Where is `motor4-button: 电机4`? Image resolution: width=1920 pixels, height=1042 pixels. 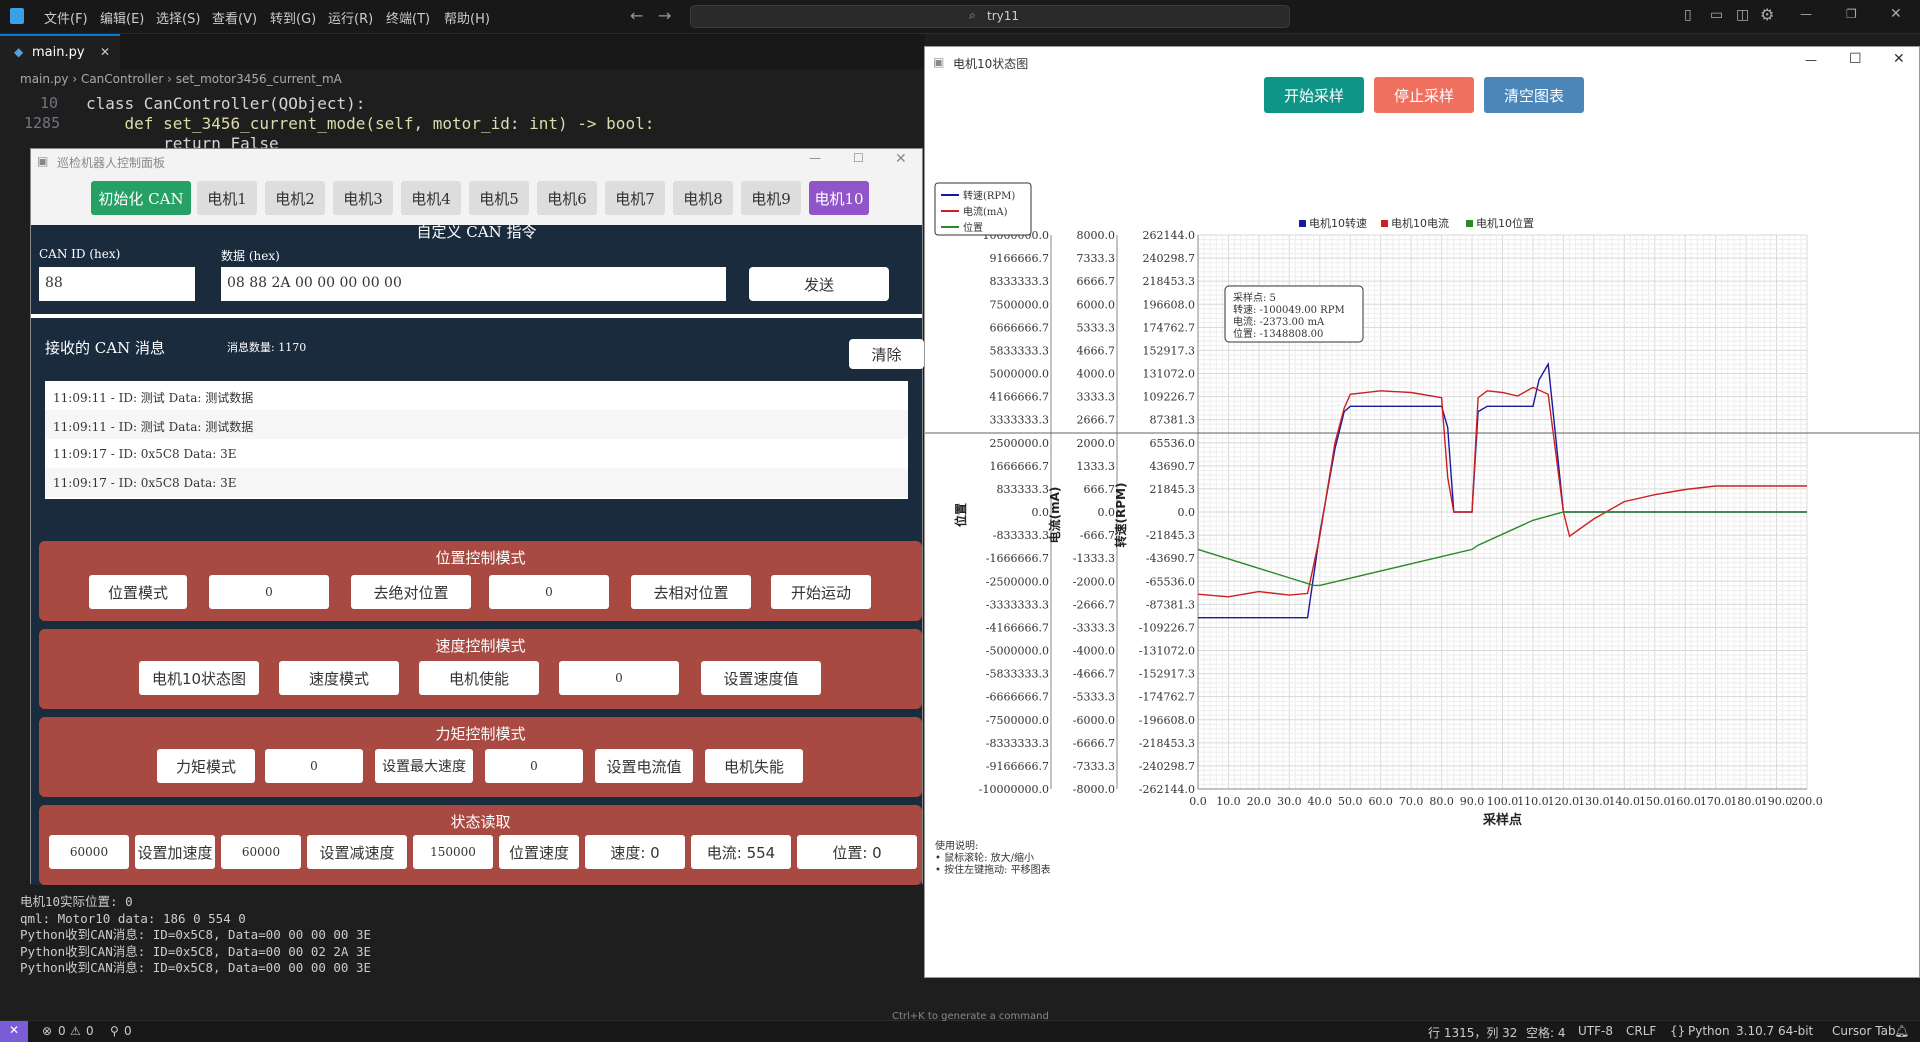
motor4-button: 电机4 is located at coordinates (431, 198).